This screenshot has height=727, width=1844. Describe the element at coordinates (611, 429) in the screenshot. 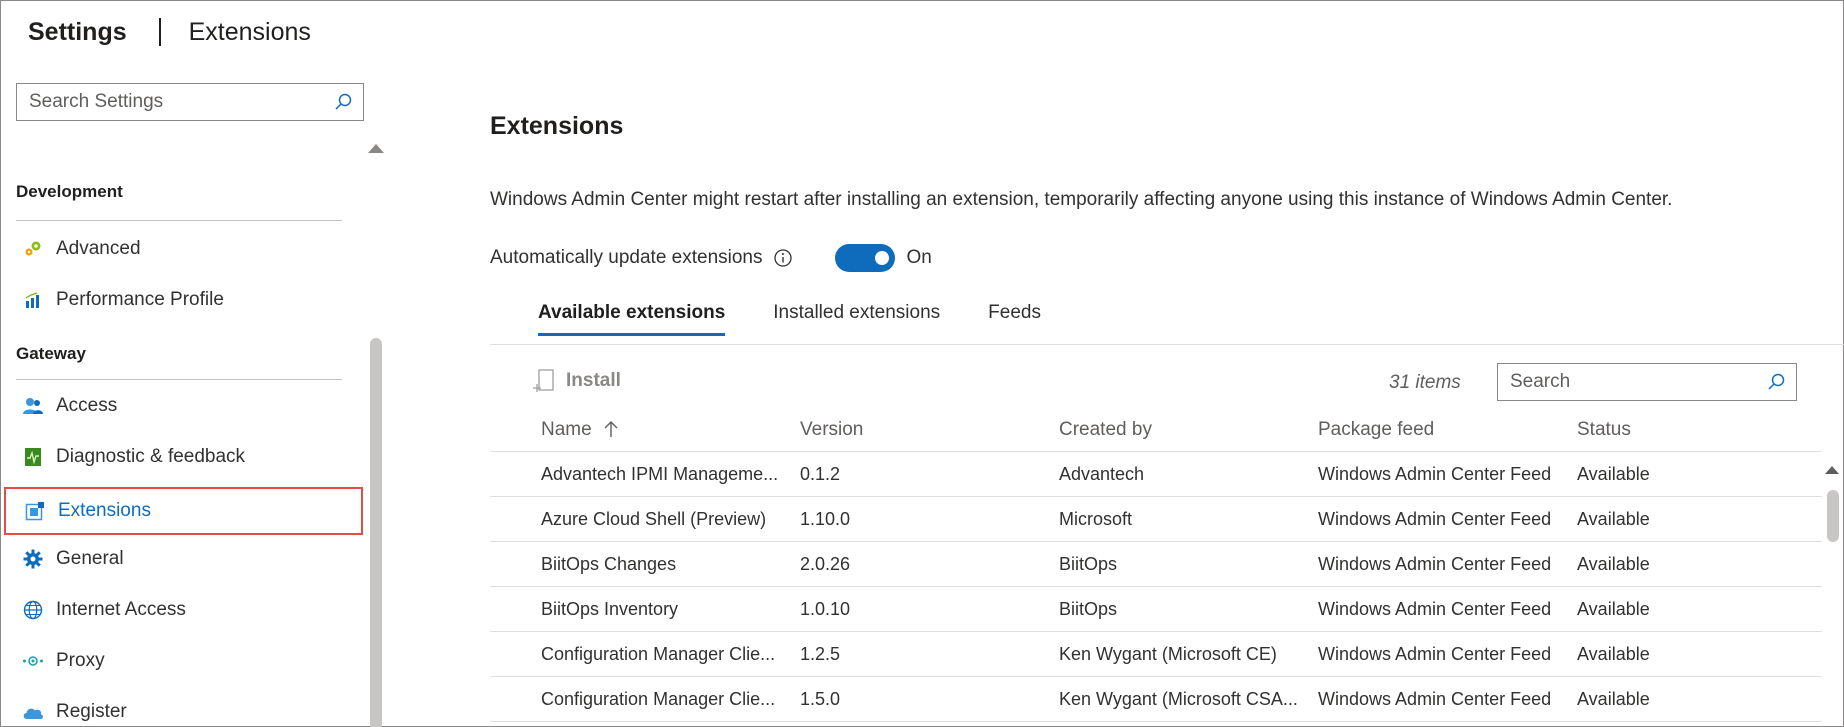

I see `sort-ascending-icon` at that location.